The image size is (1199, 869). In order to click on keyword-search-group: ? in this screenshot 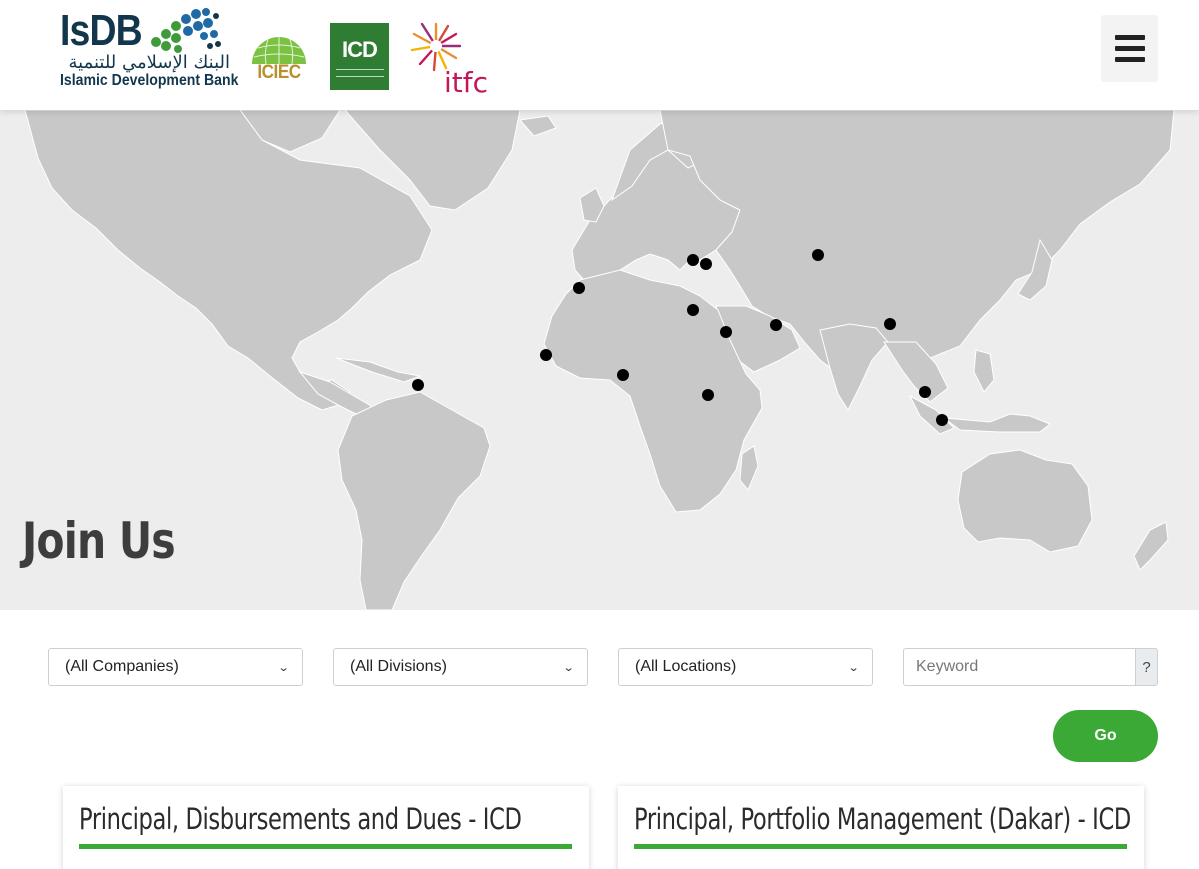, I will do `click(1030, 667)`.